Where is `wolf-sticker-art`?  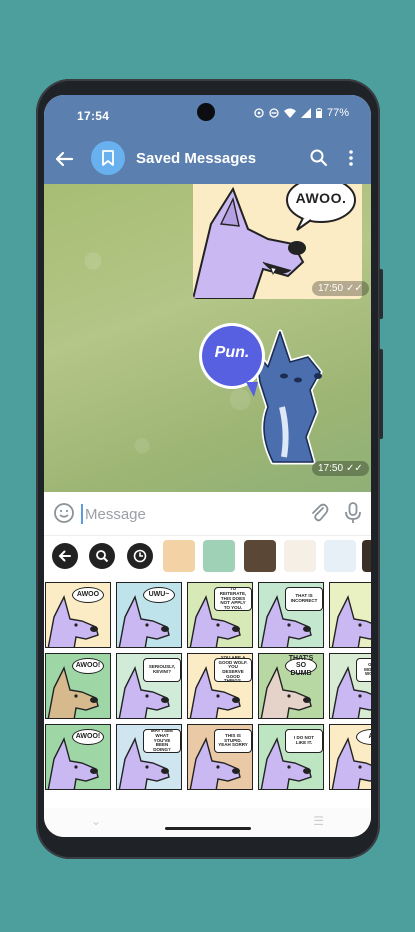 wolf-sticker-art is located at coordinates (351, 621).